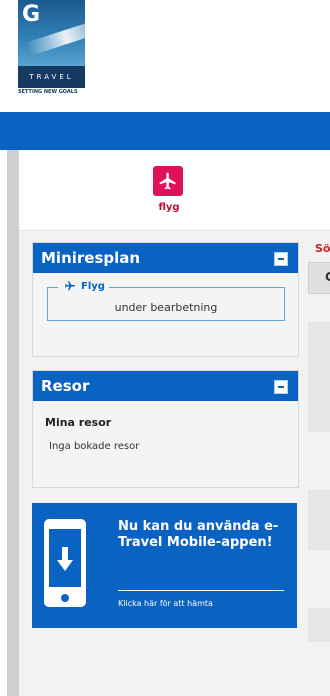 The image size is (330, 696). Describe the element at coordinates (327, 277) in the screenshot. I see `right-column-letter: C` at that location.